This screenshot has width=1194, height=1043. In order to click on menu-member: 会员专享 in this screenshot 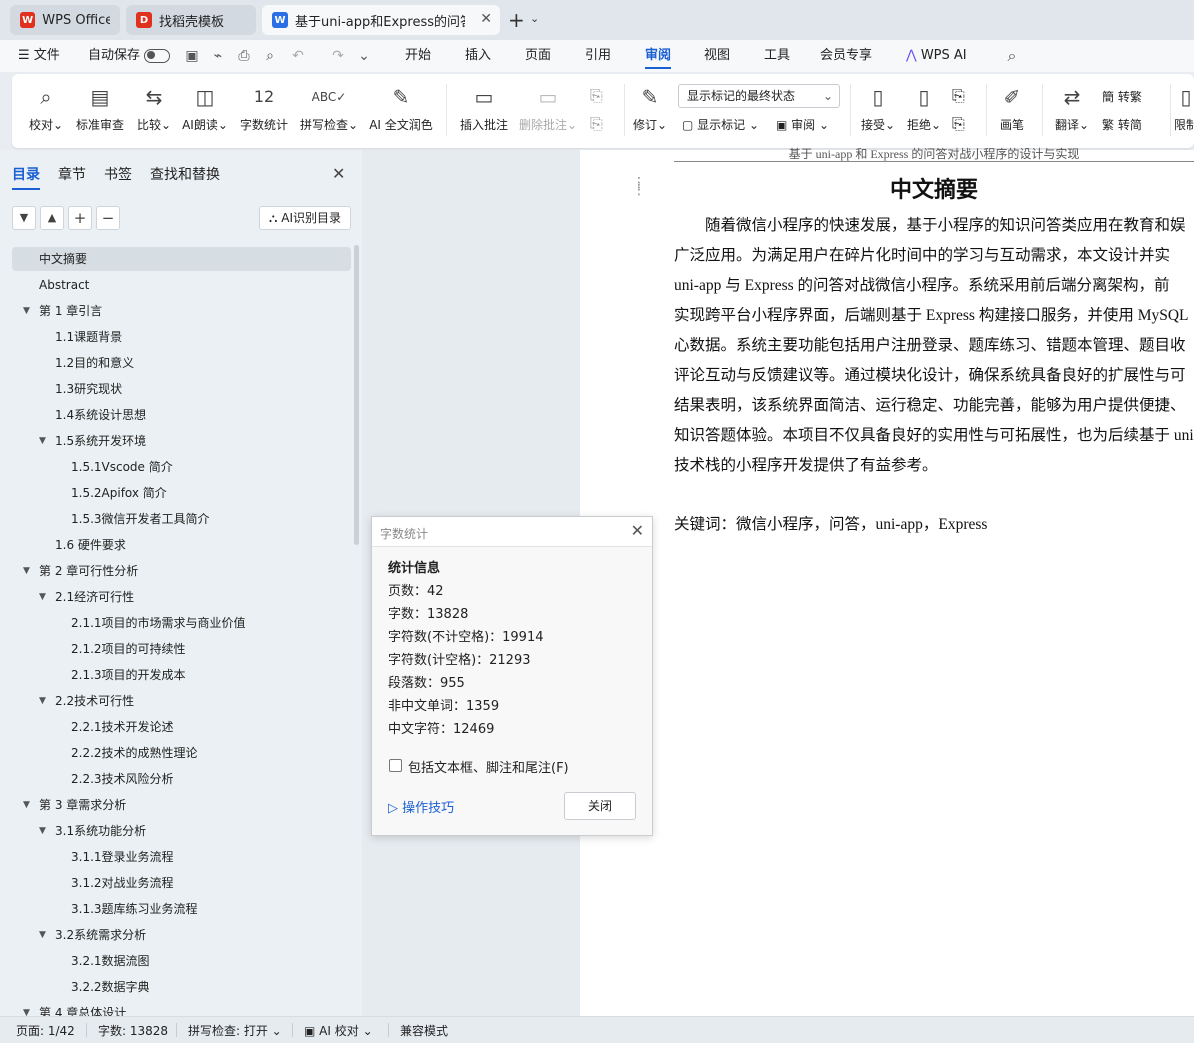, I will do `click(846, 56)`.